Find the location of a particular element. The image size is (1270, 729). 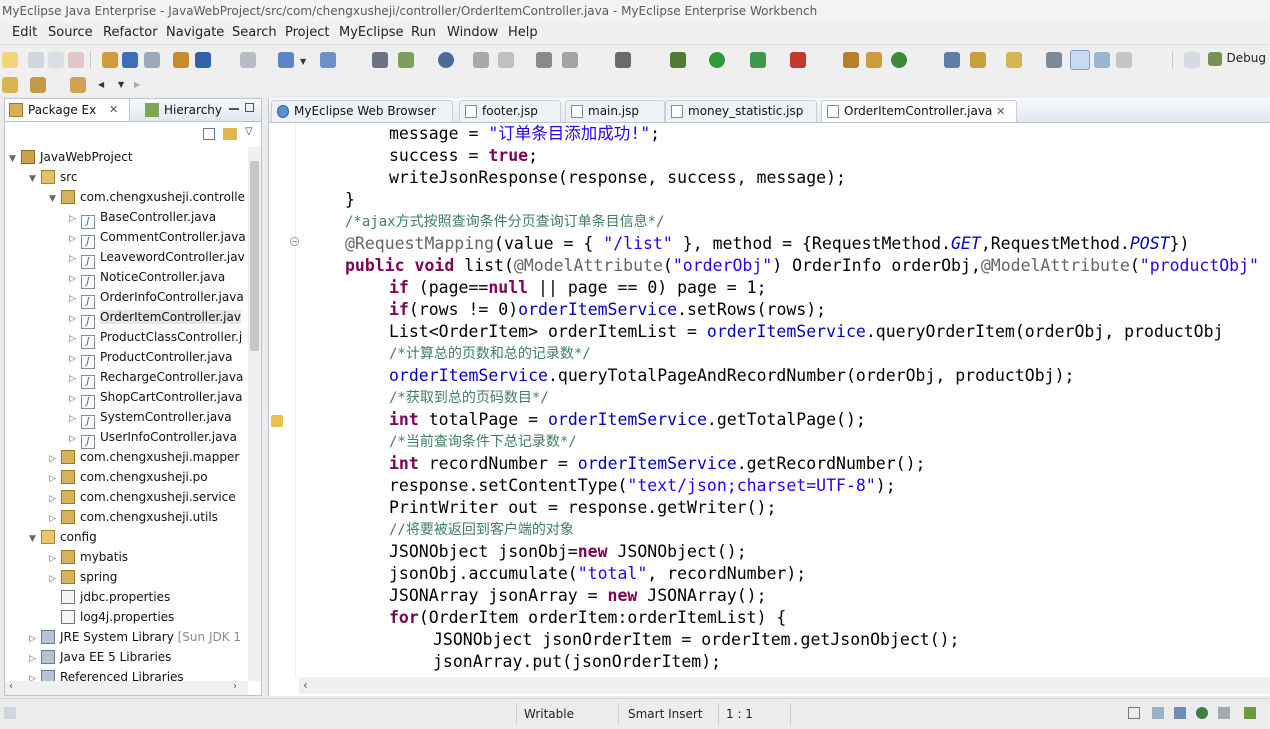

editor-horizontal-scrollbar: ‹ is located at coordinates (784, 685).